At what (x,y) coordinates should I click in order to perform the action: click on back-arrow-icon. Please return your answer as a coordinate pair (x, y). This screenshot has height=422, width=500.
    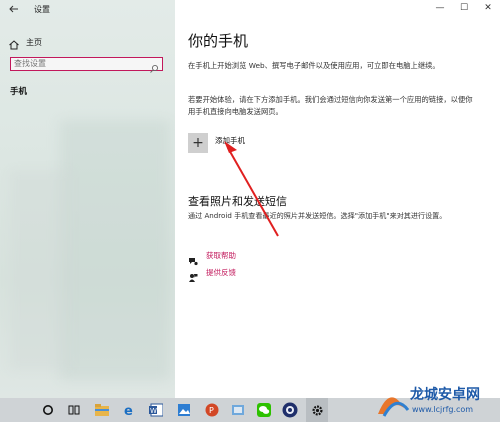
    Looking at the image, I should click on (15, 9).